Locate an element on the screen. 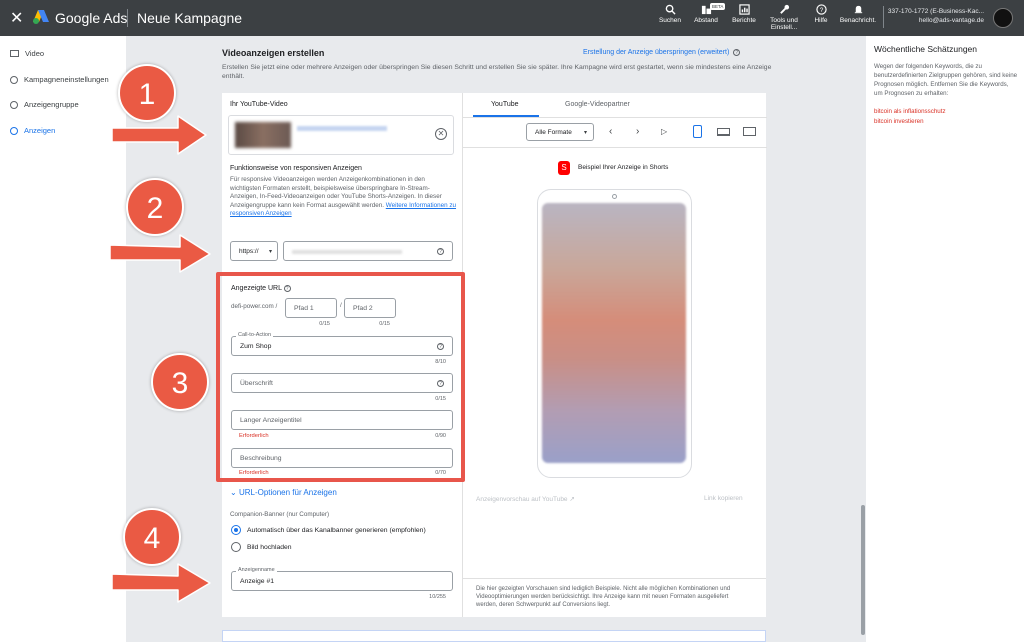 The height and width of the screenshot is (642, 1024). annotation-arrows is located at coordinates (160, 359).